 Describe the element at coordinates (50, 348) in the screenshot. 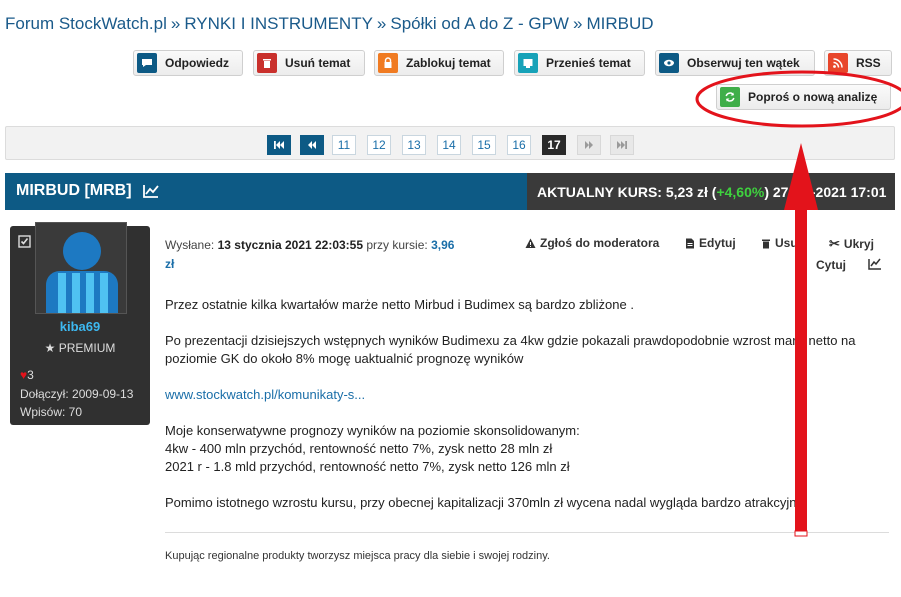

I see `star-icon: ★` at that location.